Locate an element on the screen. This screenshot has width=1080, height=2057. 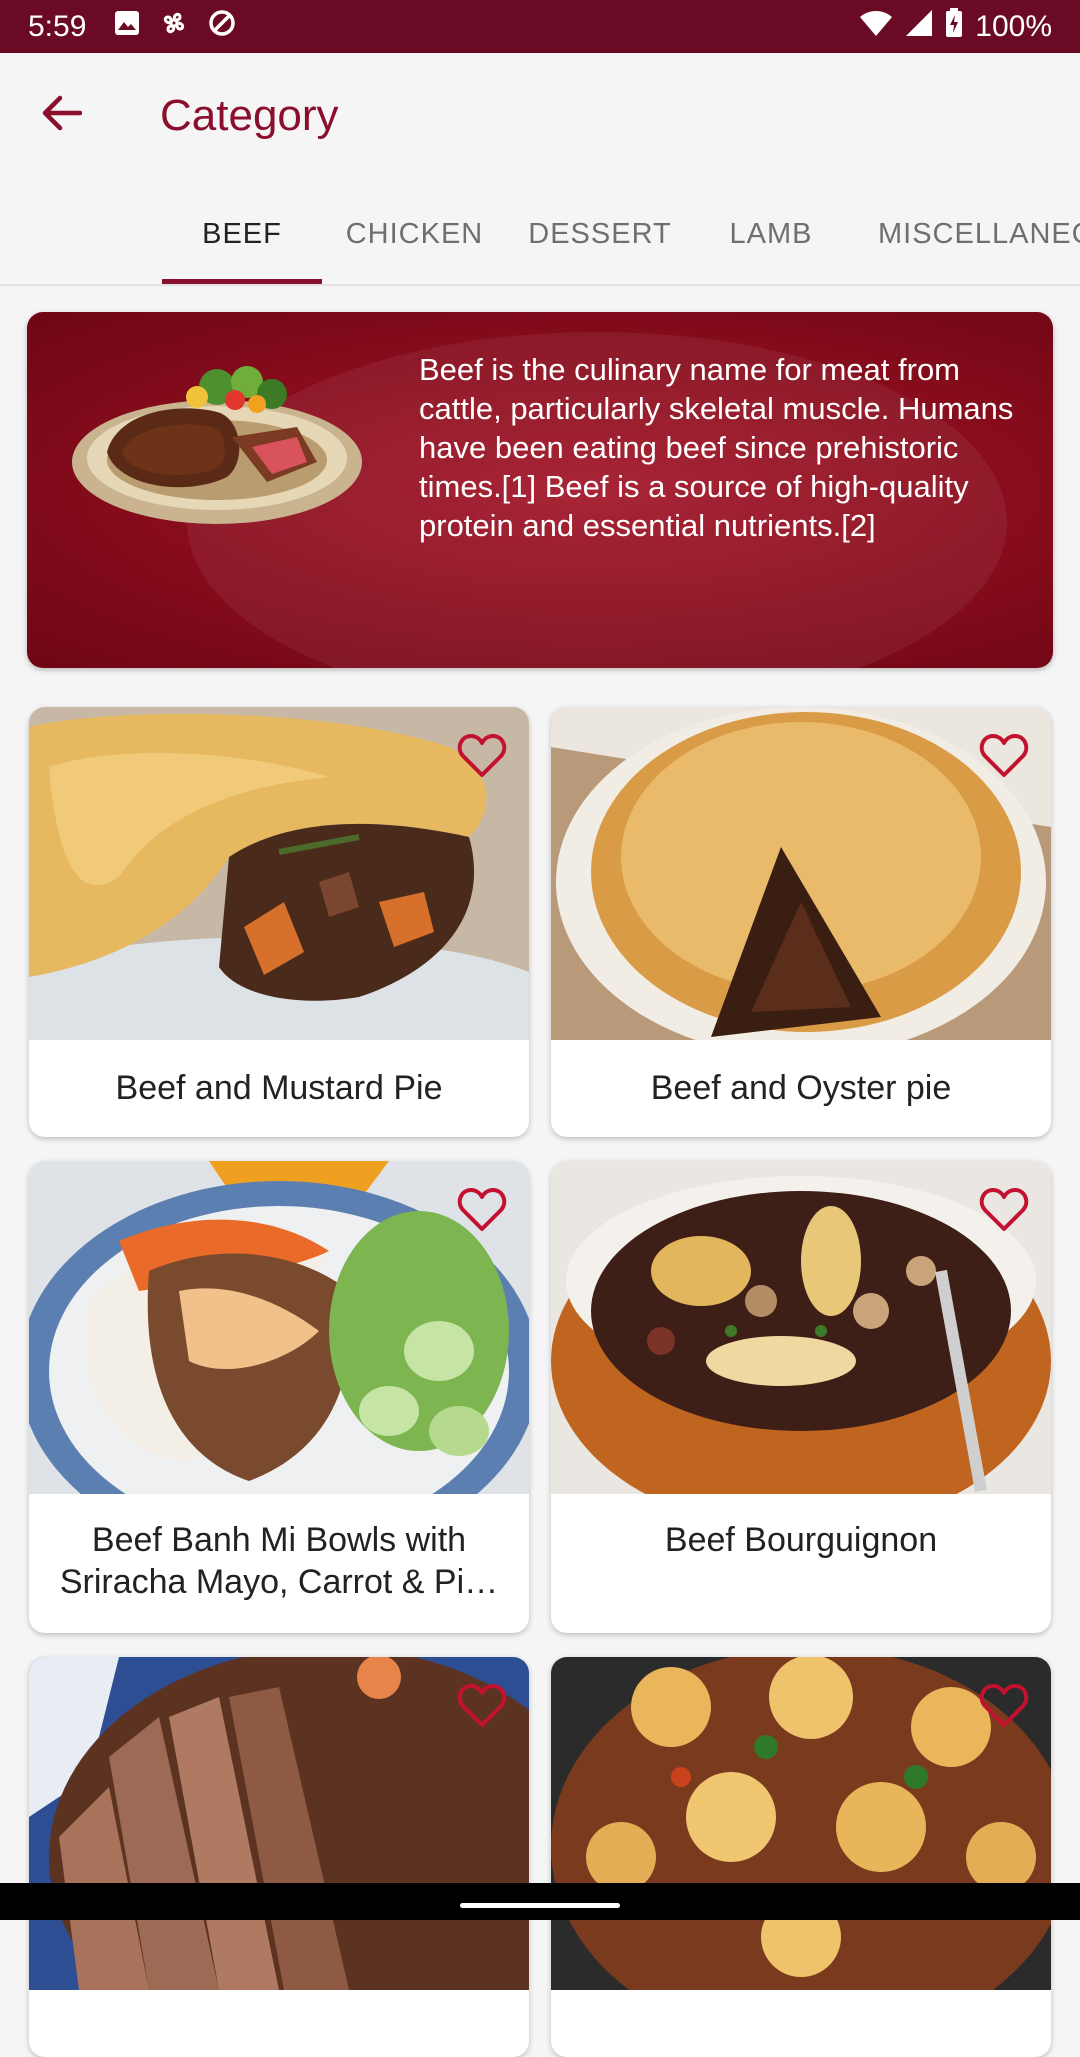
image-icon is located at coordinates (127, 26).